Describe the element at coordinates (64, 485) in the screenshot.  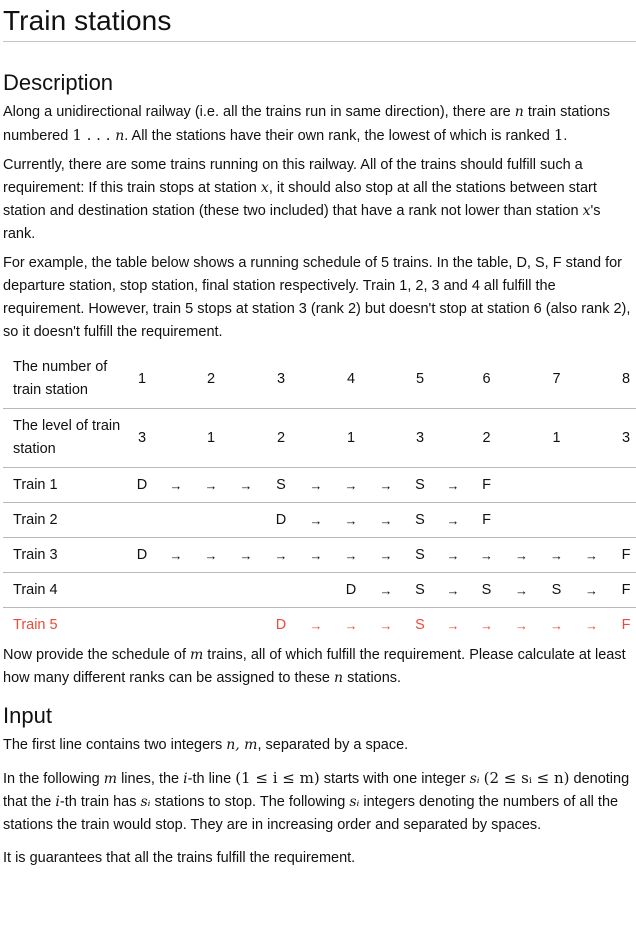
I see `train-label: Train 1` at that location.